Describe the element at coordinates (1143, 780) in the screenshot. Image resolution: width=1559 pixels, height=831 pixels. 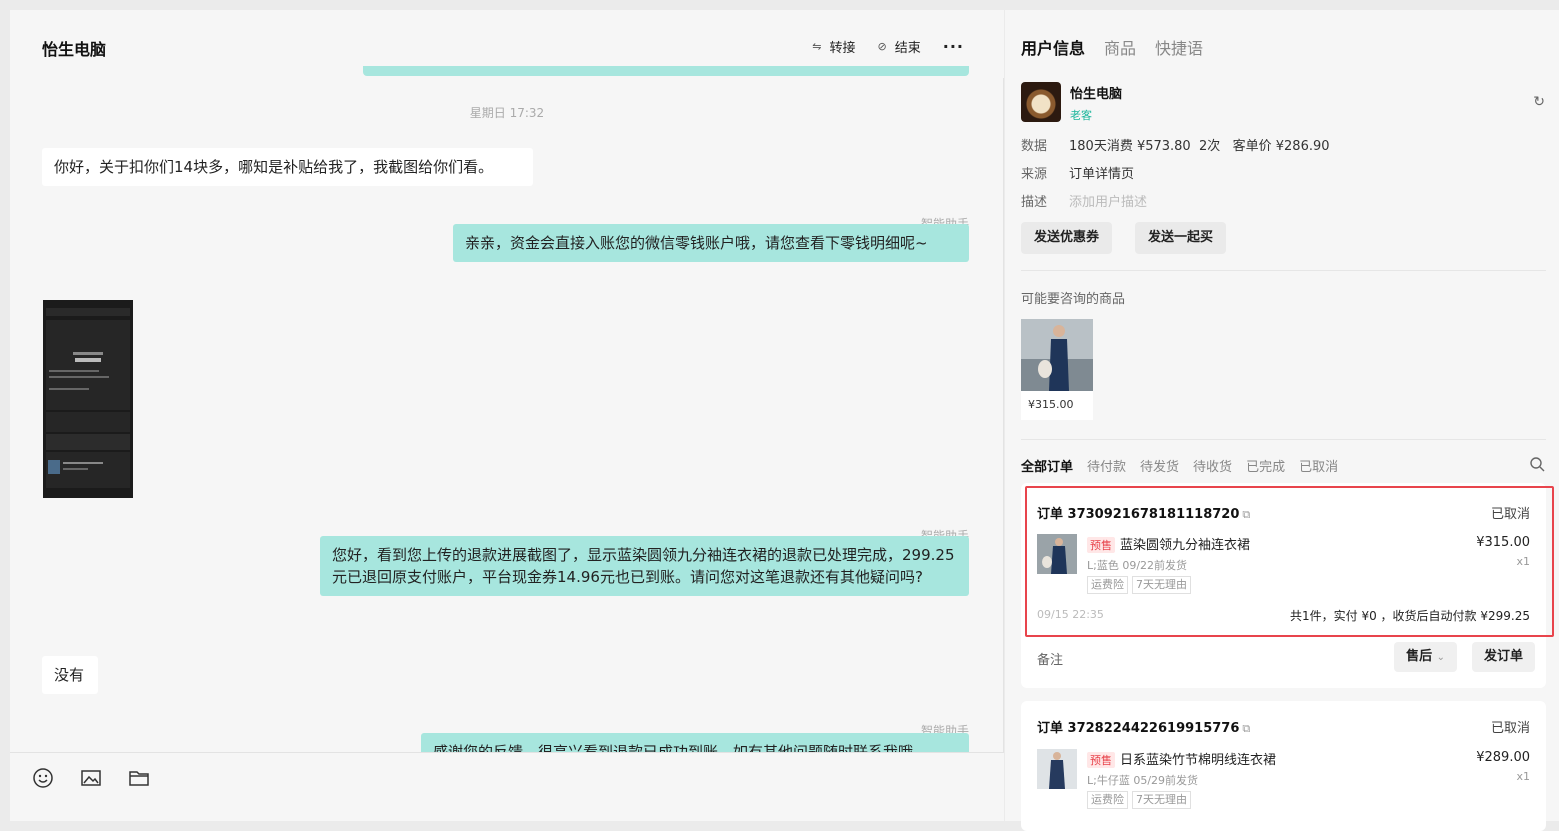
I see `order-sku: L;牛仔蓝 05/29前发货` at that location.